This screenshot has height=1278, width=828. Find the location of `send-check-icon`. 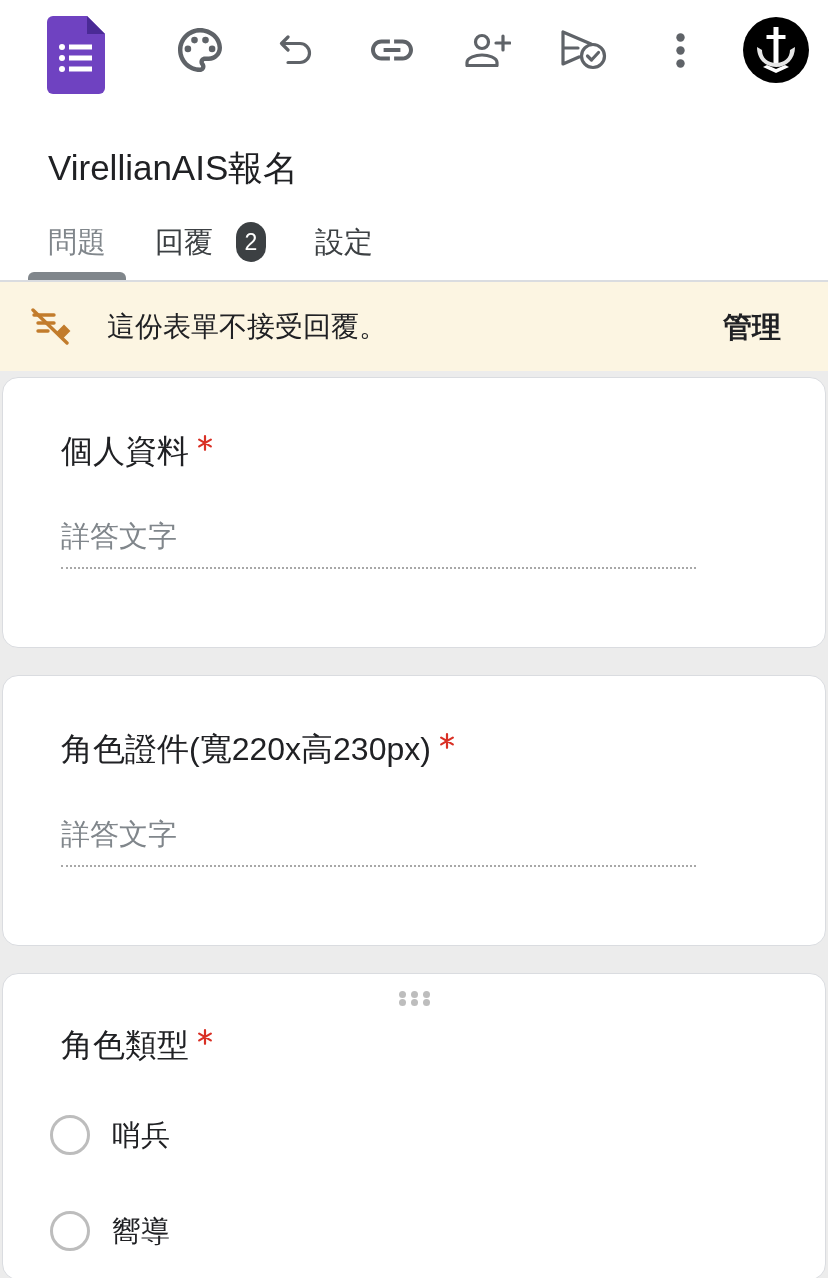

send-check-icon is located at coordinates (584, 50).